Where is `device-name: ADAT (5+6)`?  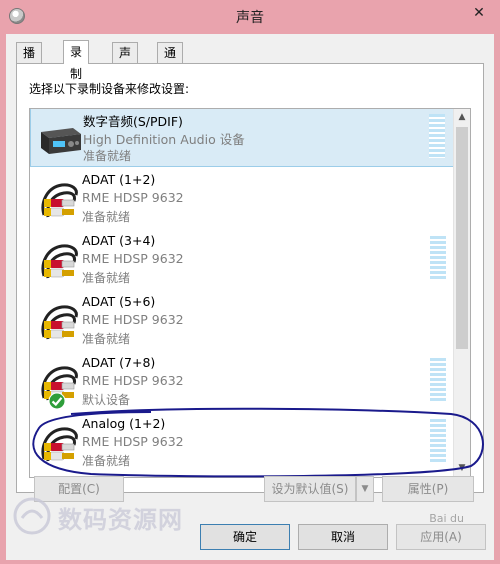
device-name: ADAT (5+6) is located at coordinates (119, 301).